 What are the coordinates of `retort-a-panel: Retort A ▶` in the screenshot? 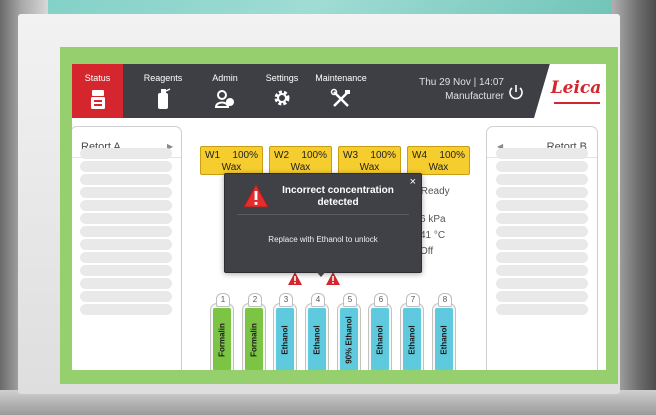 It's located at (127, 248).